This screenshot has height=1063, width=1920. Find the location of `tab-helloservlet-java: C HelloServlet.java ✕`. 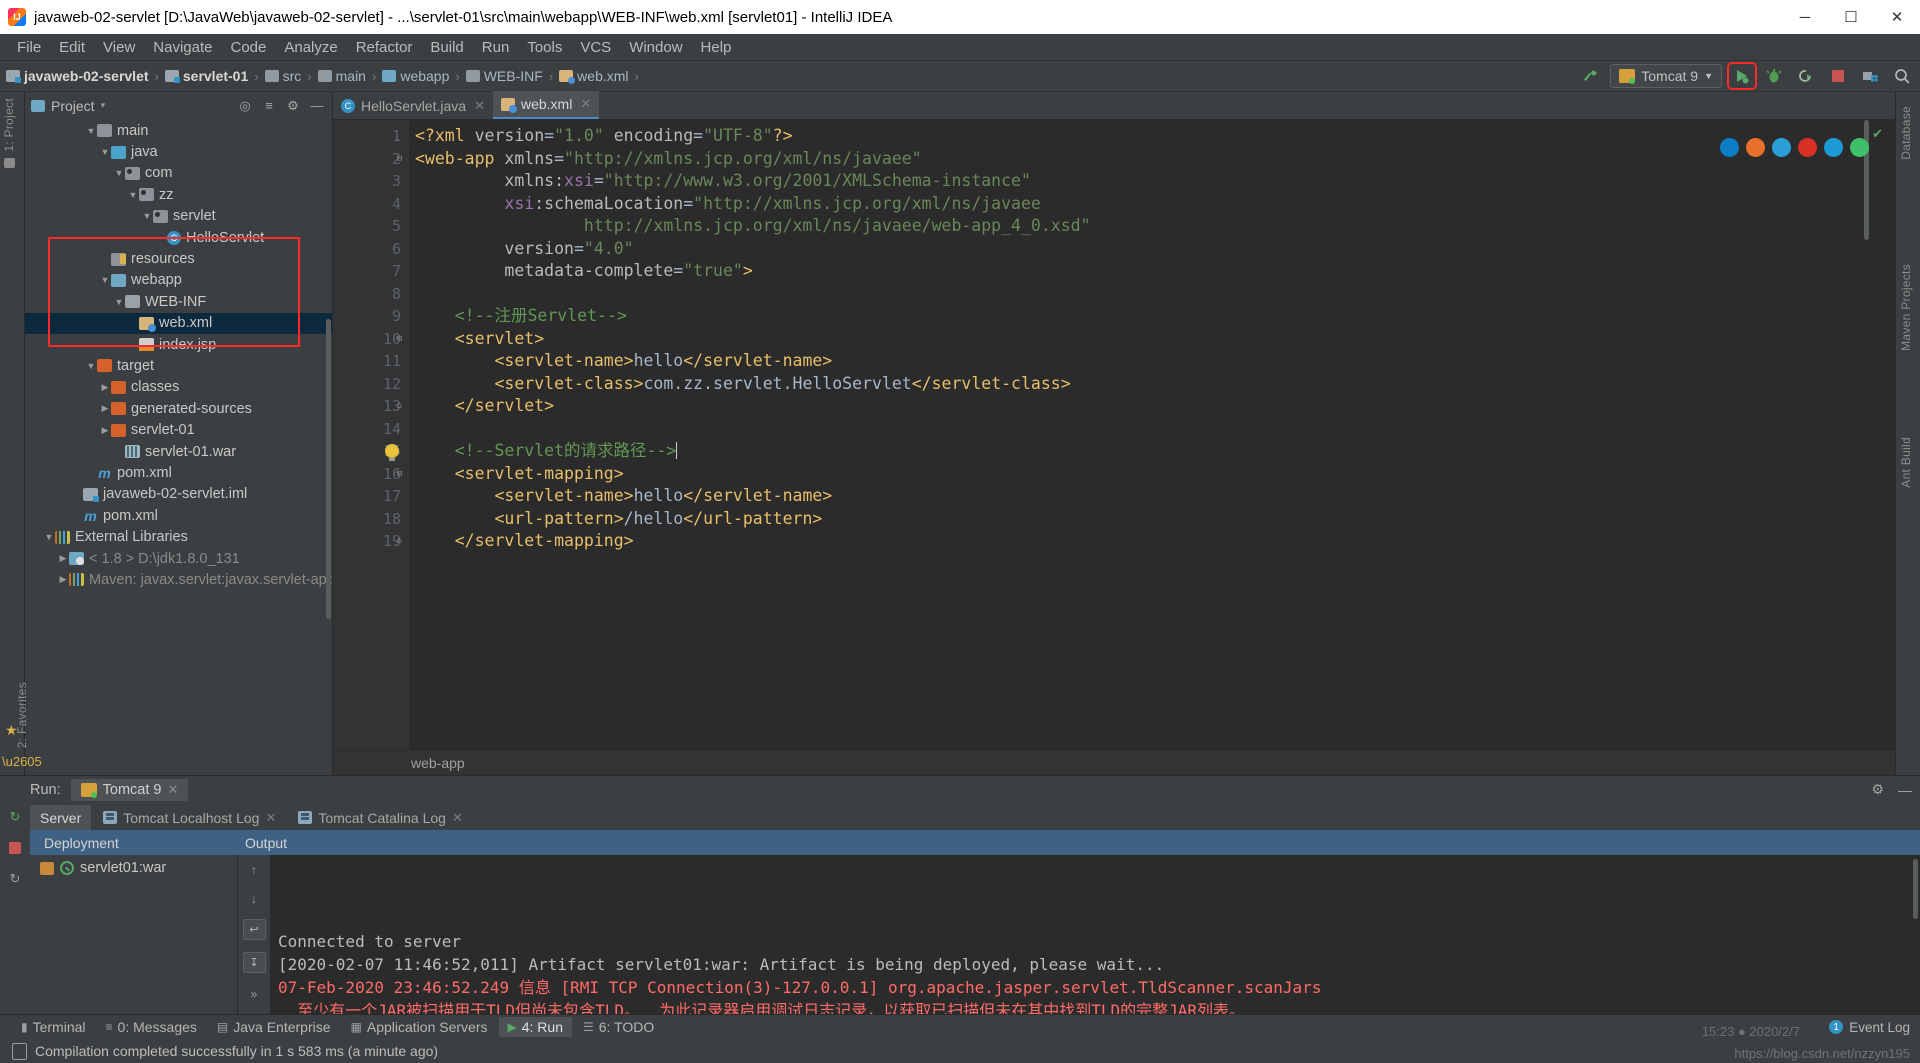

tab-helloservlet-java: C HelloServlet.java ✕ is located at coordinates (413, 106).